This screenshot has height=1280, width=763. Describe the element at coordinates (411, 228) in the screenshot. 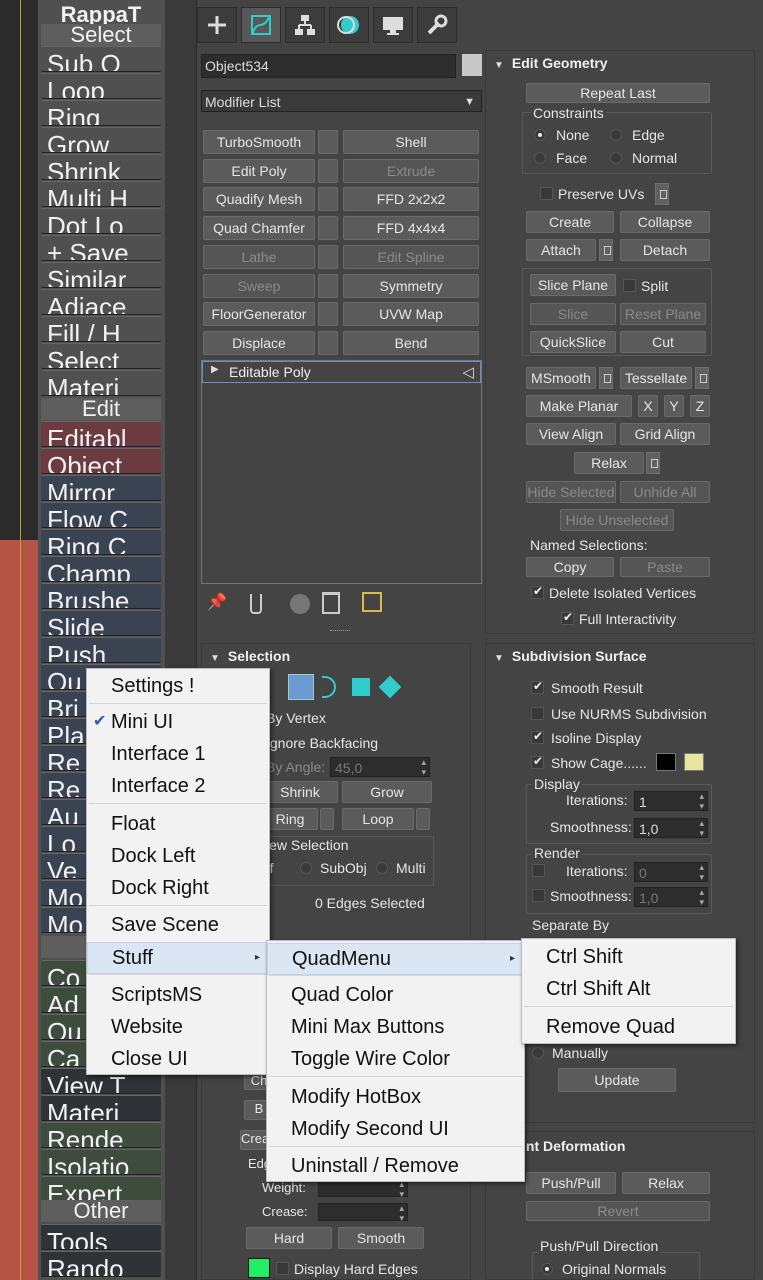

I see `modifier-button: FFD 4x4x4` at that location.